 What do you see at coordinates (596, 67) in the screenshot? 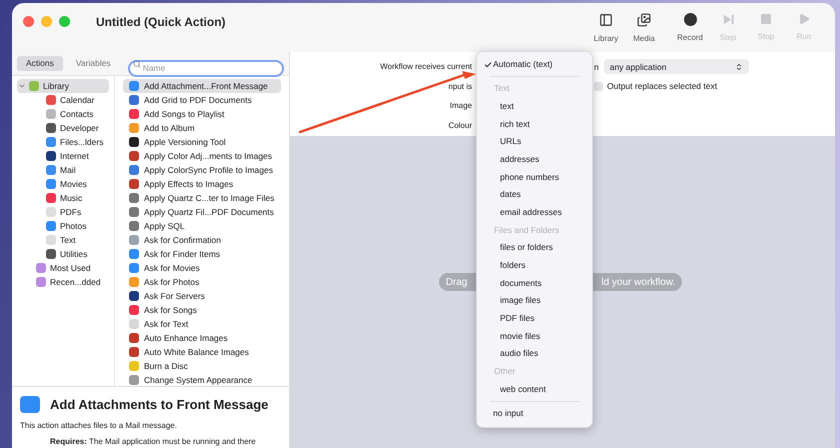
I see `field-label: n` at bounding box center [596, 67].